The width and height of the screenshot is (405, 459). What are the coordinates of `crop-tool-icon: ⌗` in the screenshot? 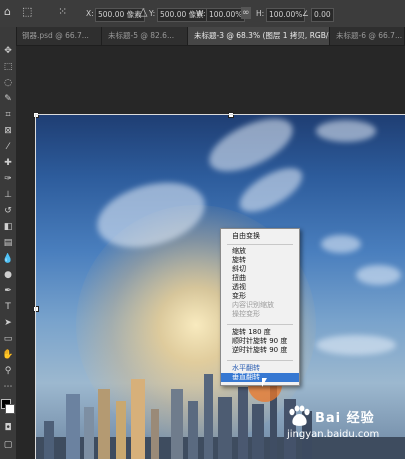 It's located at (8, 115).